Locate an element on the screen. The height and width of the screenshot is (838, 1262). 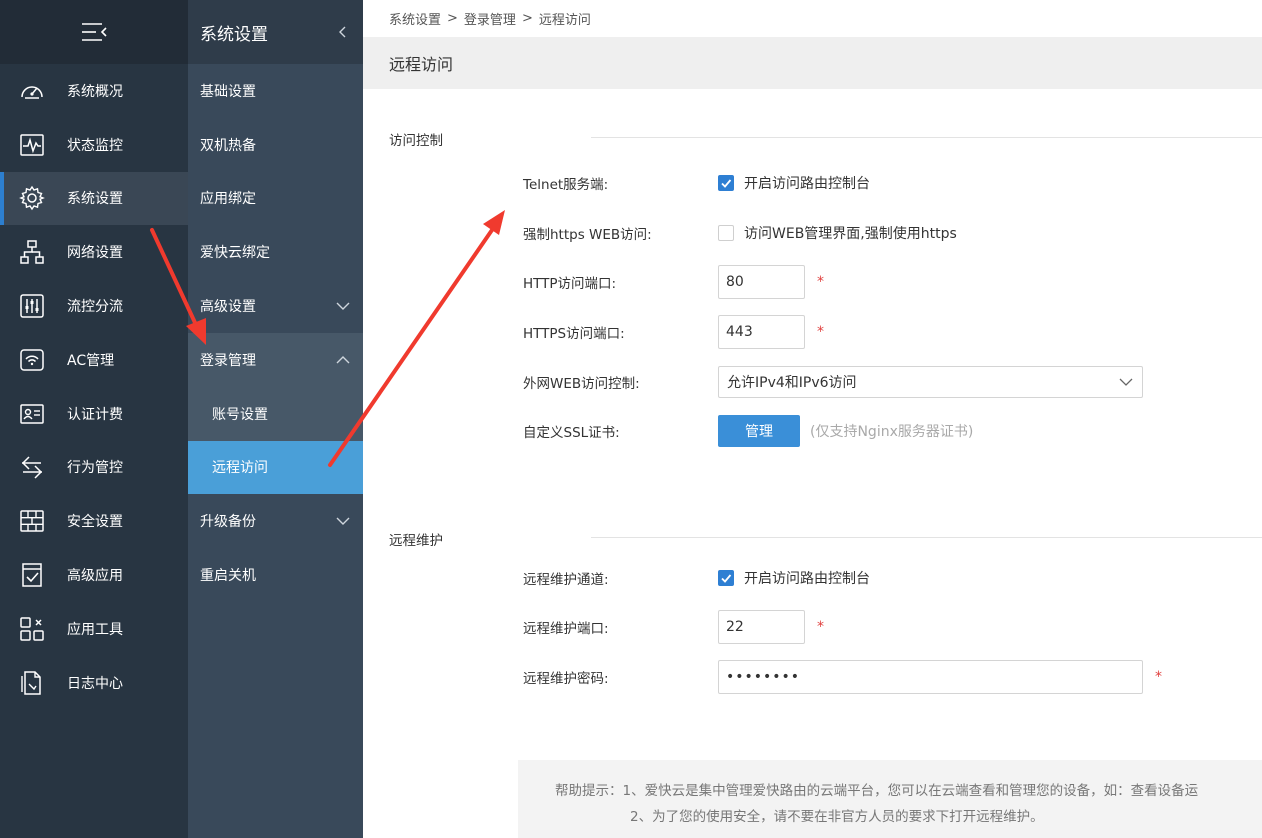
telnet-checkbox is located at coordinates (726, 183).